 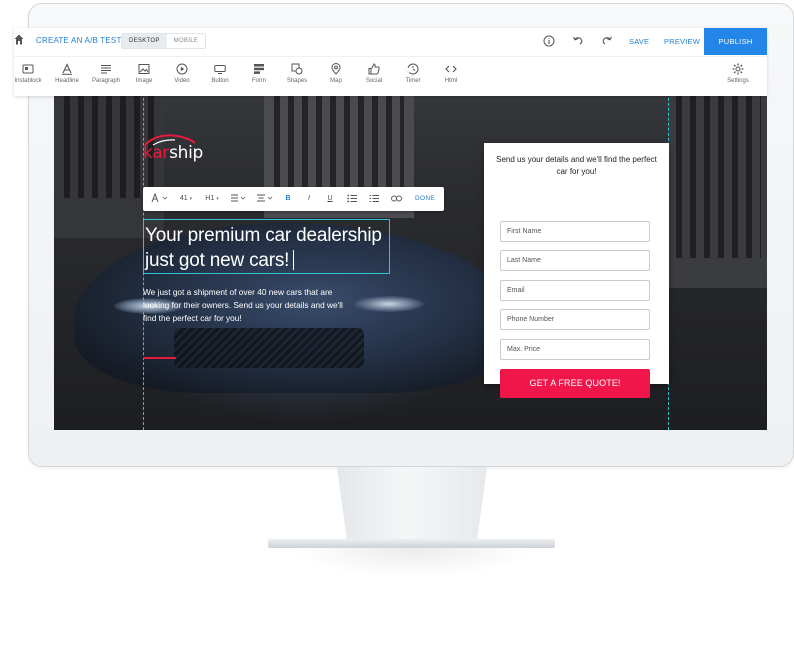 I want to click on undo-icon, so click(x=578, y=41).